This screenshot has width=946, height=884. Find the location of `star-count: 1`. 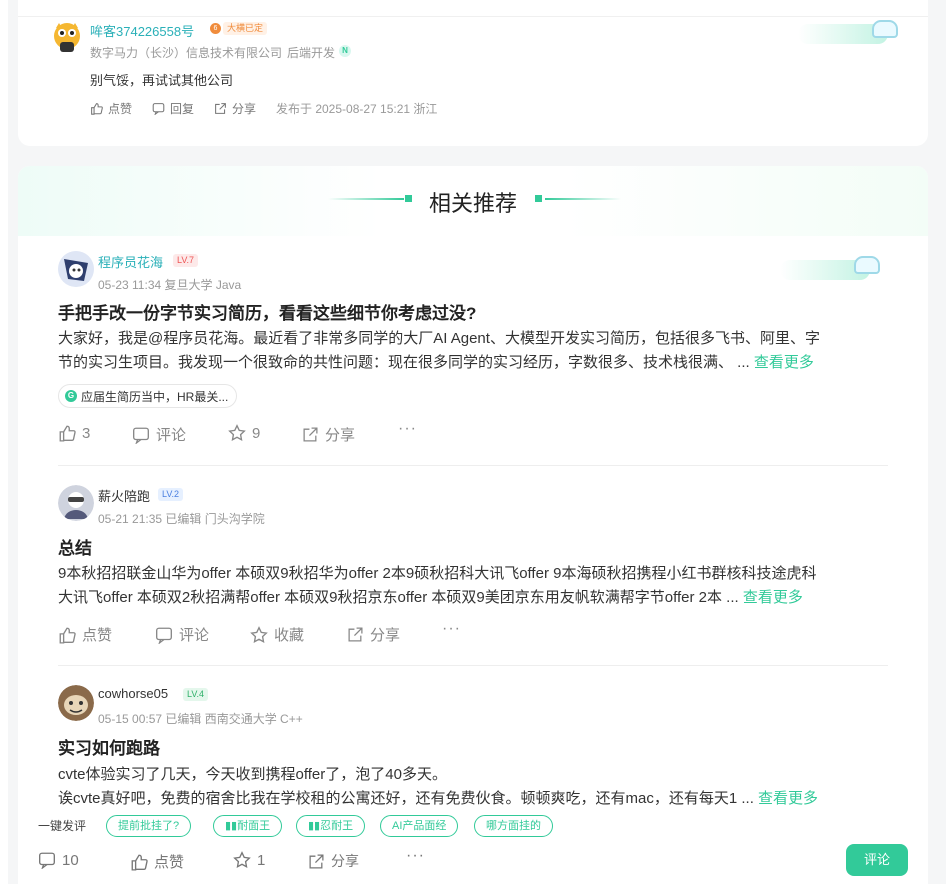

star-count: 1 is located at coordinates (261, 860).